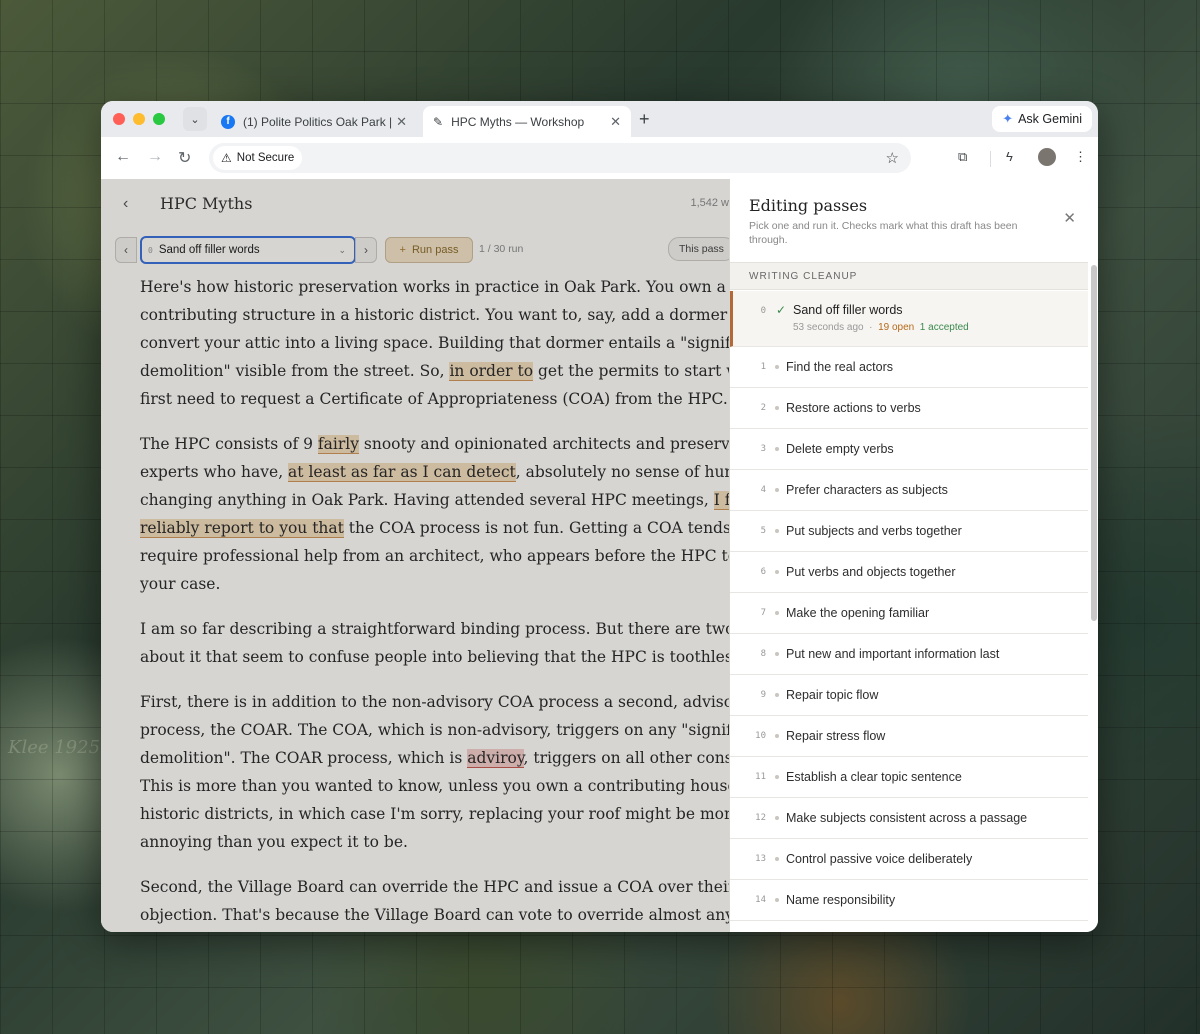 This screenshot has height=1034, width=1200. I want to click on browser-toolbar: ← → ↻ ⚠ Not Secure ☆ ⧉ ϟ ⋮, so click(599, 158).